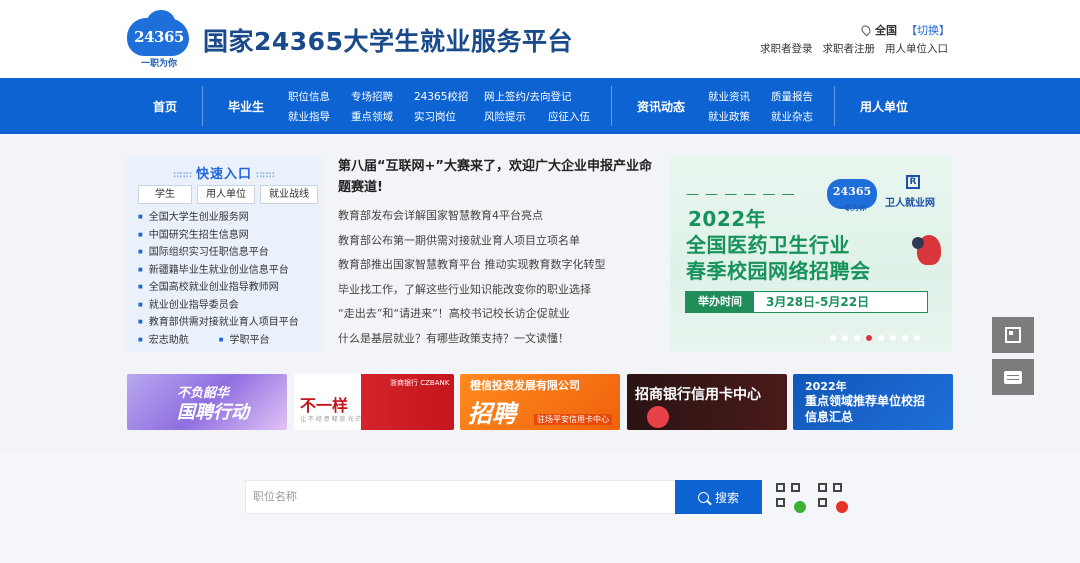 This screenshot has height=563, width=1080. What do you see at coordinates (865, 401) in the screenshot?
I see `ad-text: 重点领域推荐单位校招` at bounding box center [865, 401].